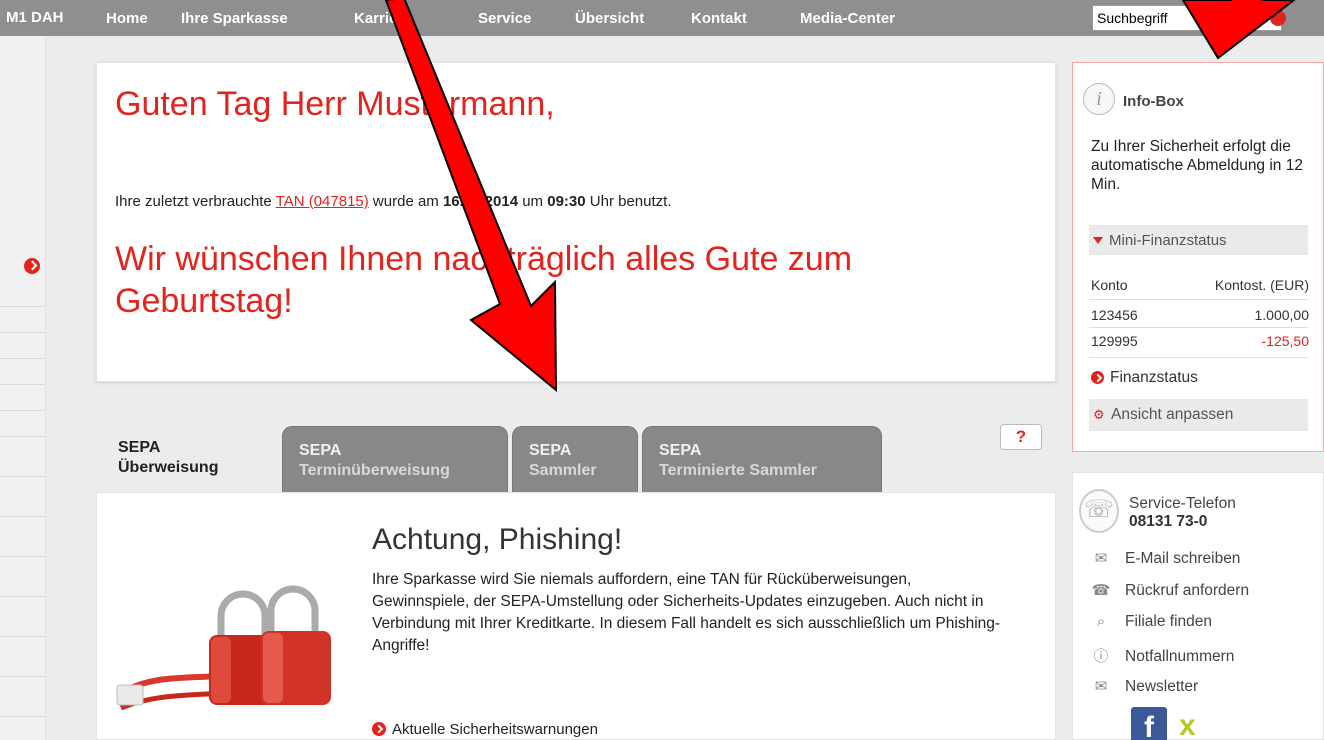 This screenshot has width=1324, height=740. Describe the element at coordinates (1101, 686) in the screenshot. I see `newsletter-icon: ✉` at that location.